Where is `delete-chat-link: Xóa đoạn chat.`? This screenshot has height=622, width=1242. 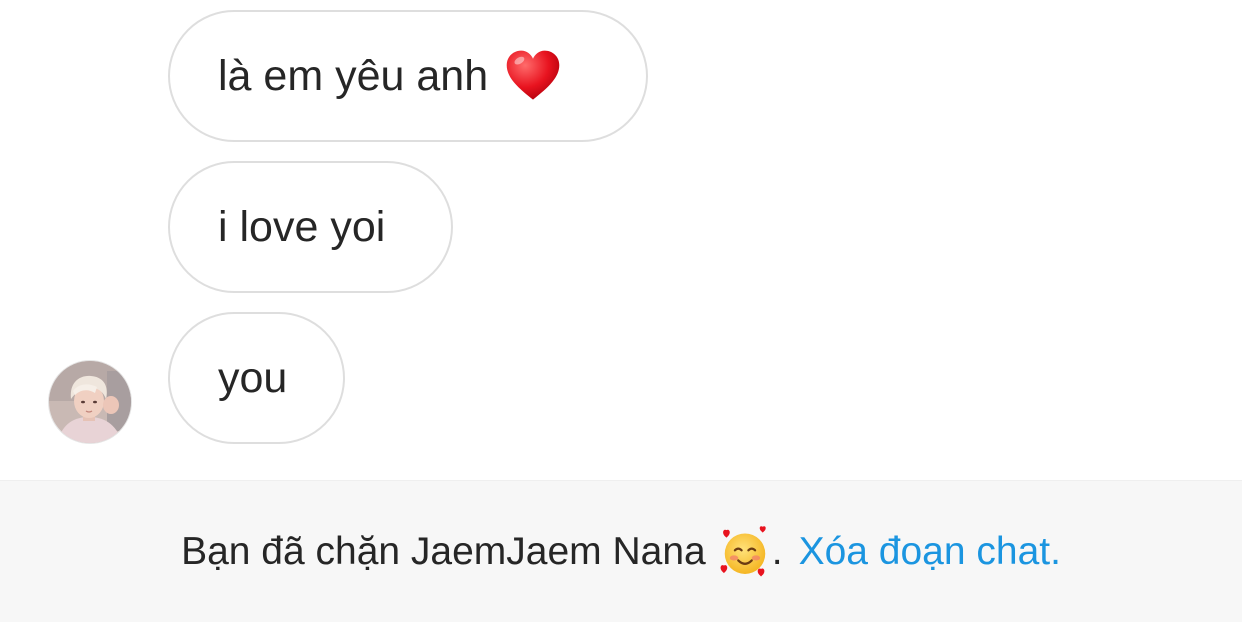 delete-chat-link: Xóa đoạn chat. is located at coordinates (930, 552).